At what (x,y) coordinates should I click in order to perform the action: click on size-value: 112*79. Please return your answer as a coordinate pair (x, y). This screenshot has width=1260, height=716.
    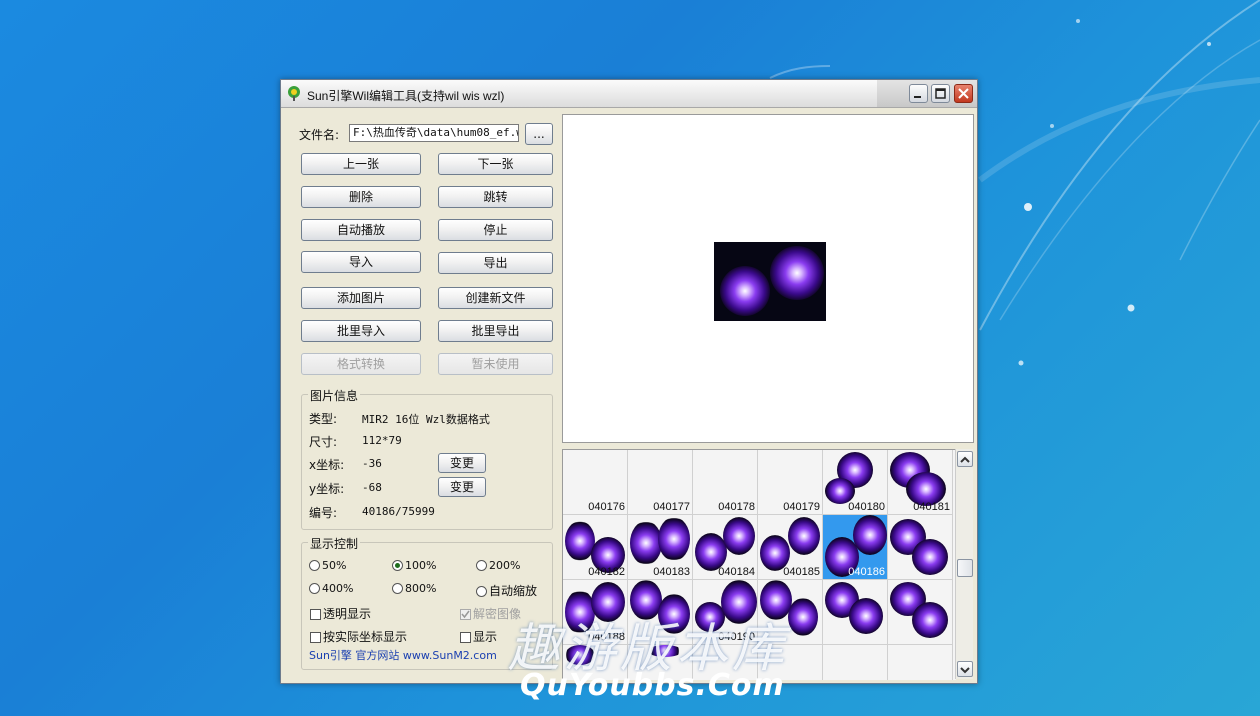
    Looking at the image, I should click on (382, 440).